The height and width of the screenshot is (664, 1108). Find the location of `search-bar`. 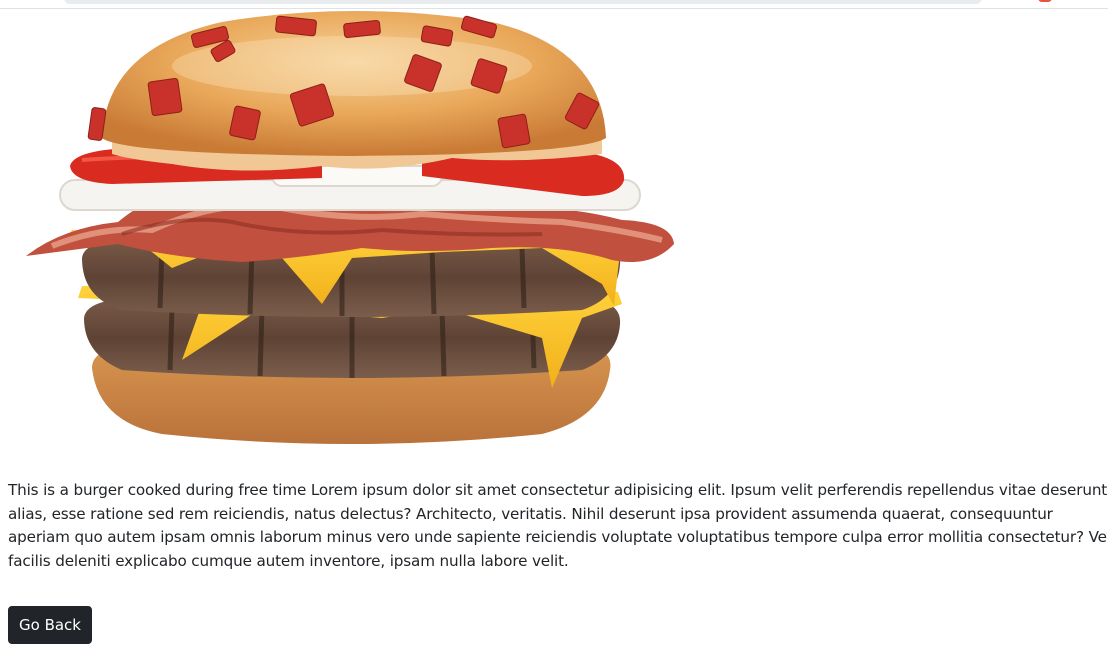

search-bar is located at coordinates (523, 2).